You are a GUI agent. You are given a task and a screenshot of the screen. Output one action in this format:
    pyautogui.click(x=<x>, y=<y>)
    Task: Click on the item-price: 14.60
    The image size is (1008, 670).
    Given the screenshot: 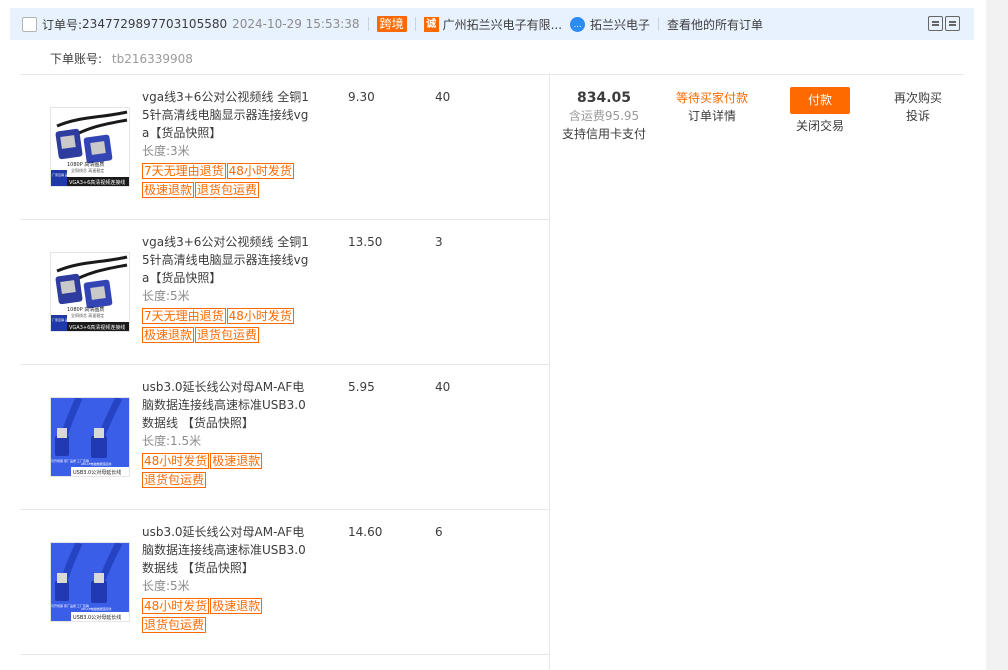 What is the action you would take?
    pyautogui.click(x=365, y=532)
    